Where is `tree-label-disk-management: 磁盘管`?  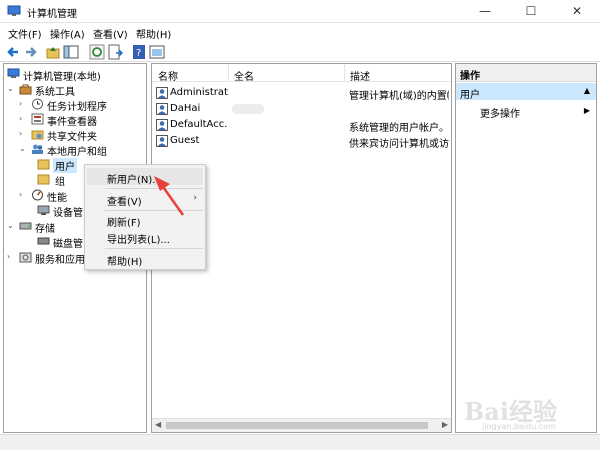
tree-label-disk-management: 磁盘管 is located at coordinates (68, 244).